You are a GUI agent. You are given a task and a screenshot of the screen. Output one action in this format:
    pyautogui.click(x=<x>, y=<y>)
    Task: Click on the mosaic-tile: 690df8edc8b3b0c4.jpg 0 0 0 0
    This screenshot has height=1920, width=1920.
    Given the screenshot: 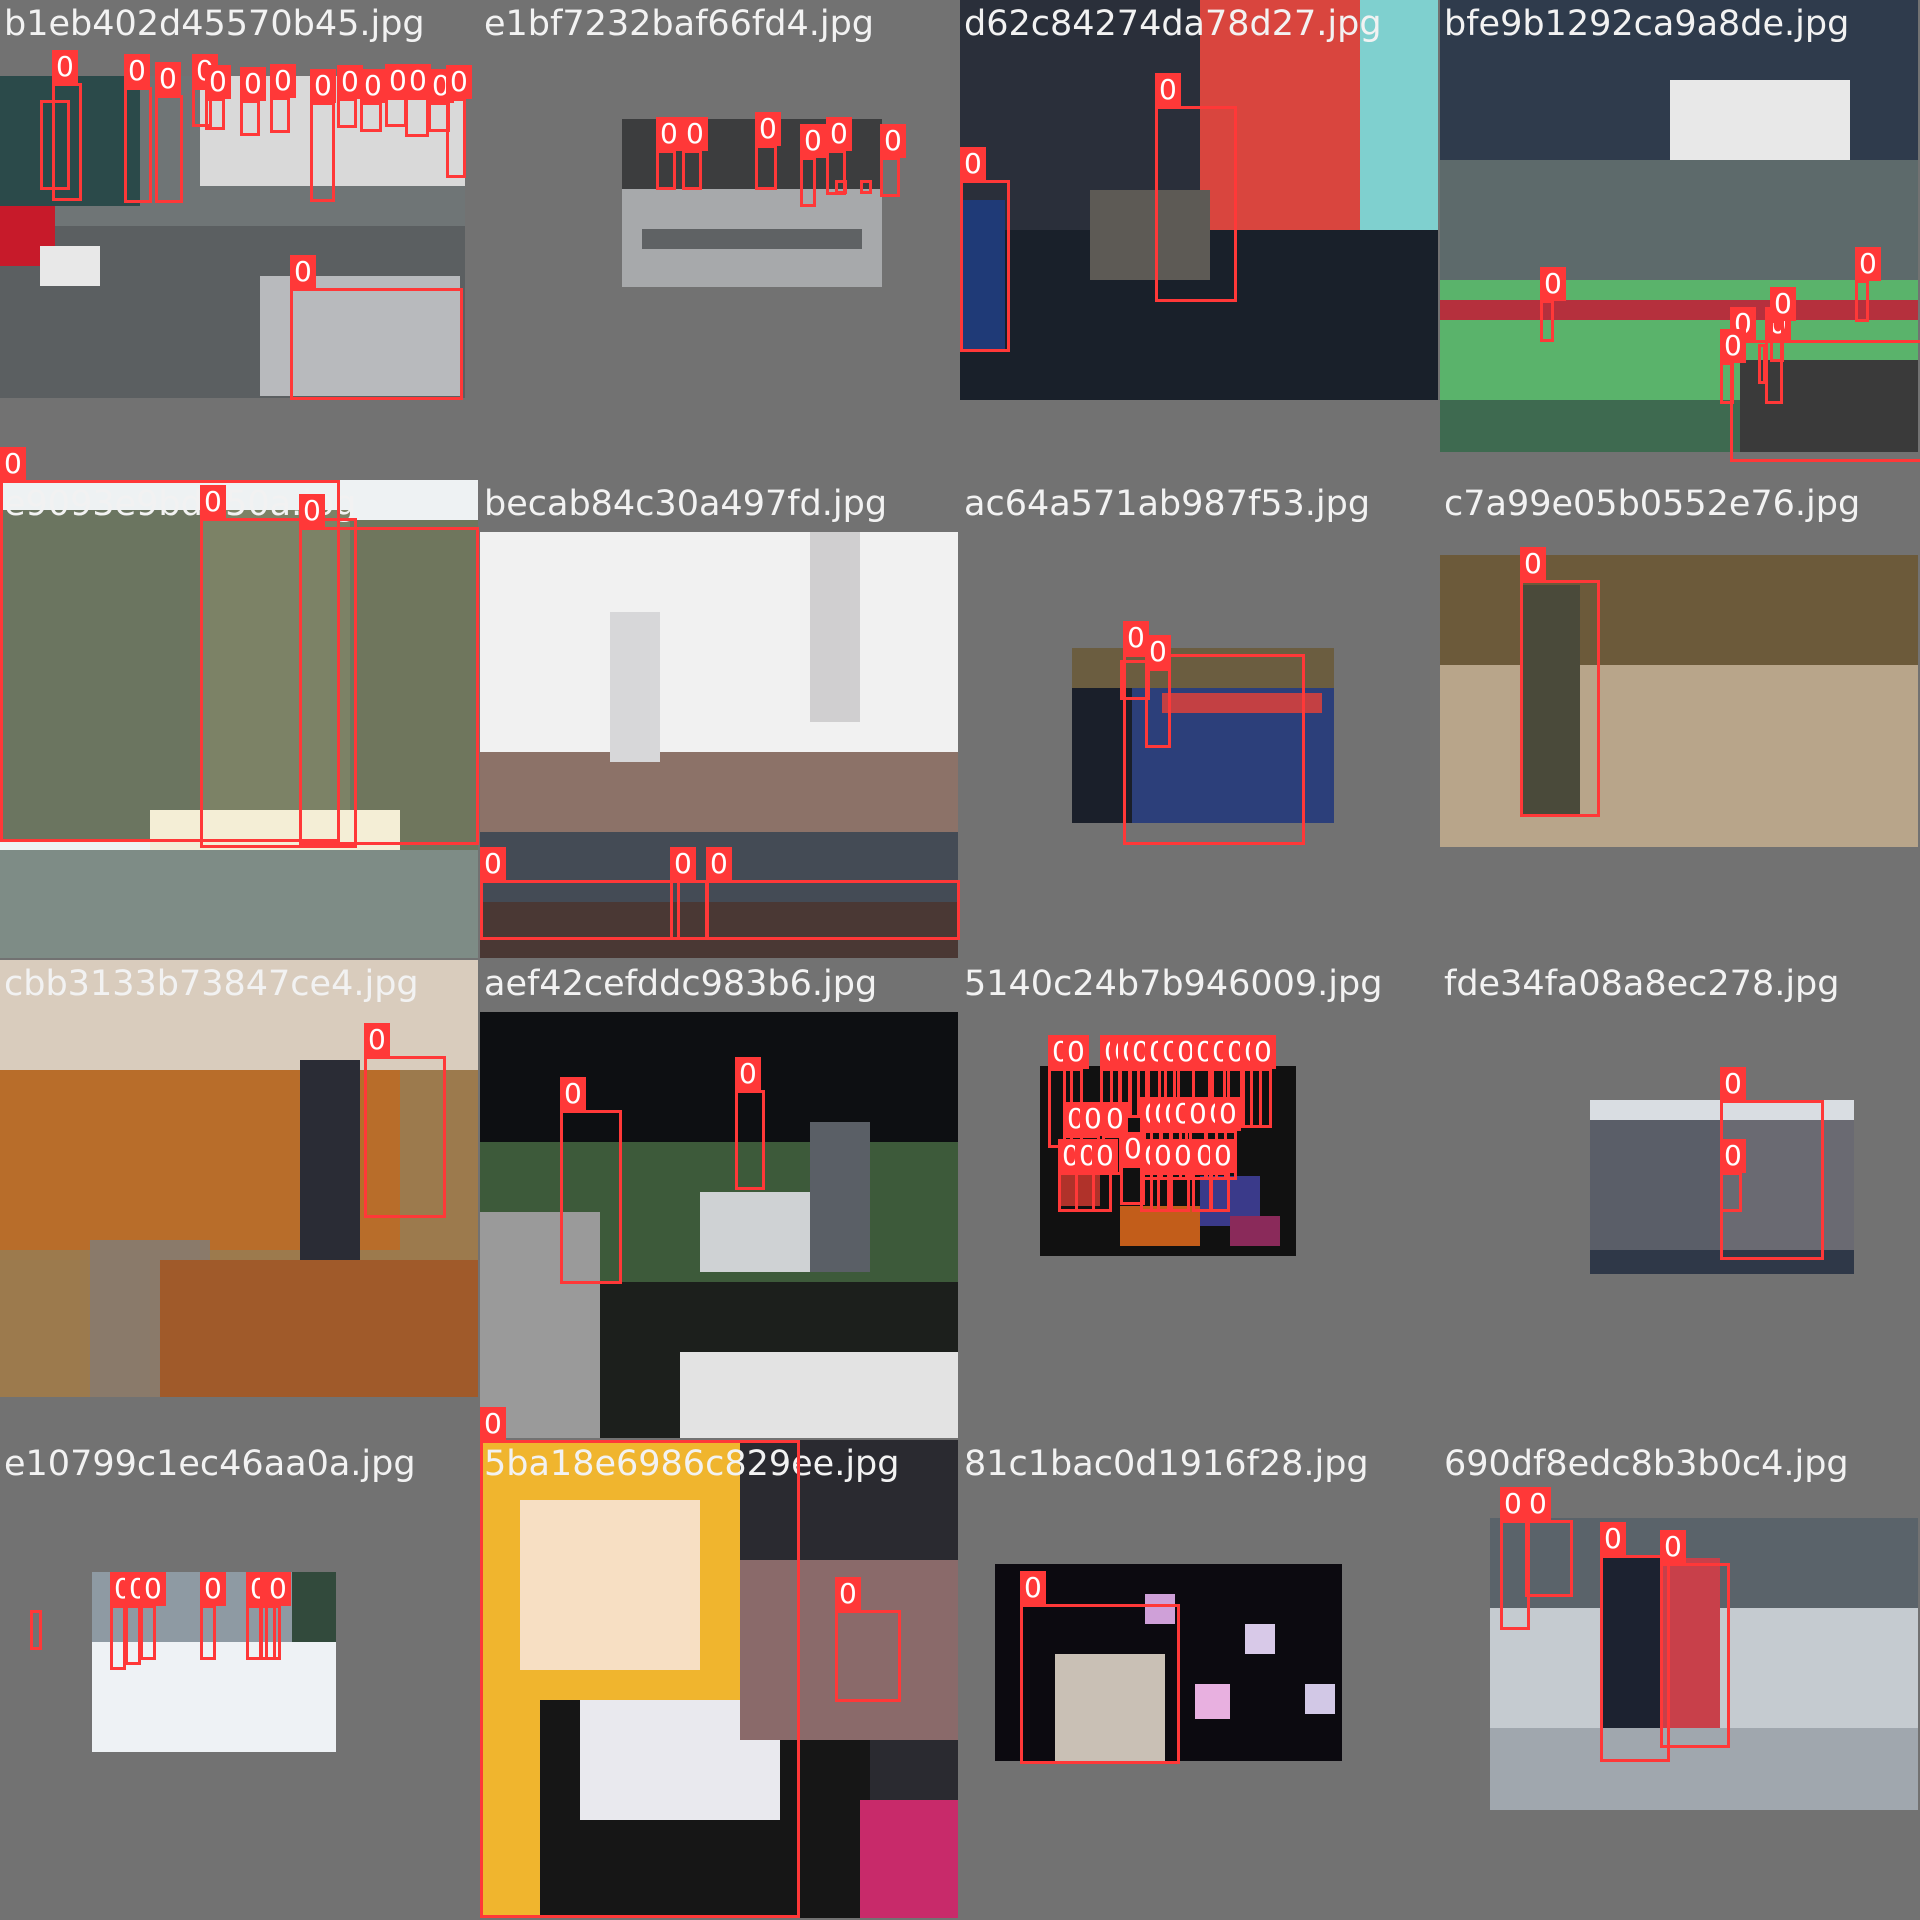 What is the action you would take?
    pyautogui.click(x=1679, y=1679)
    